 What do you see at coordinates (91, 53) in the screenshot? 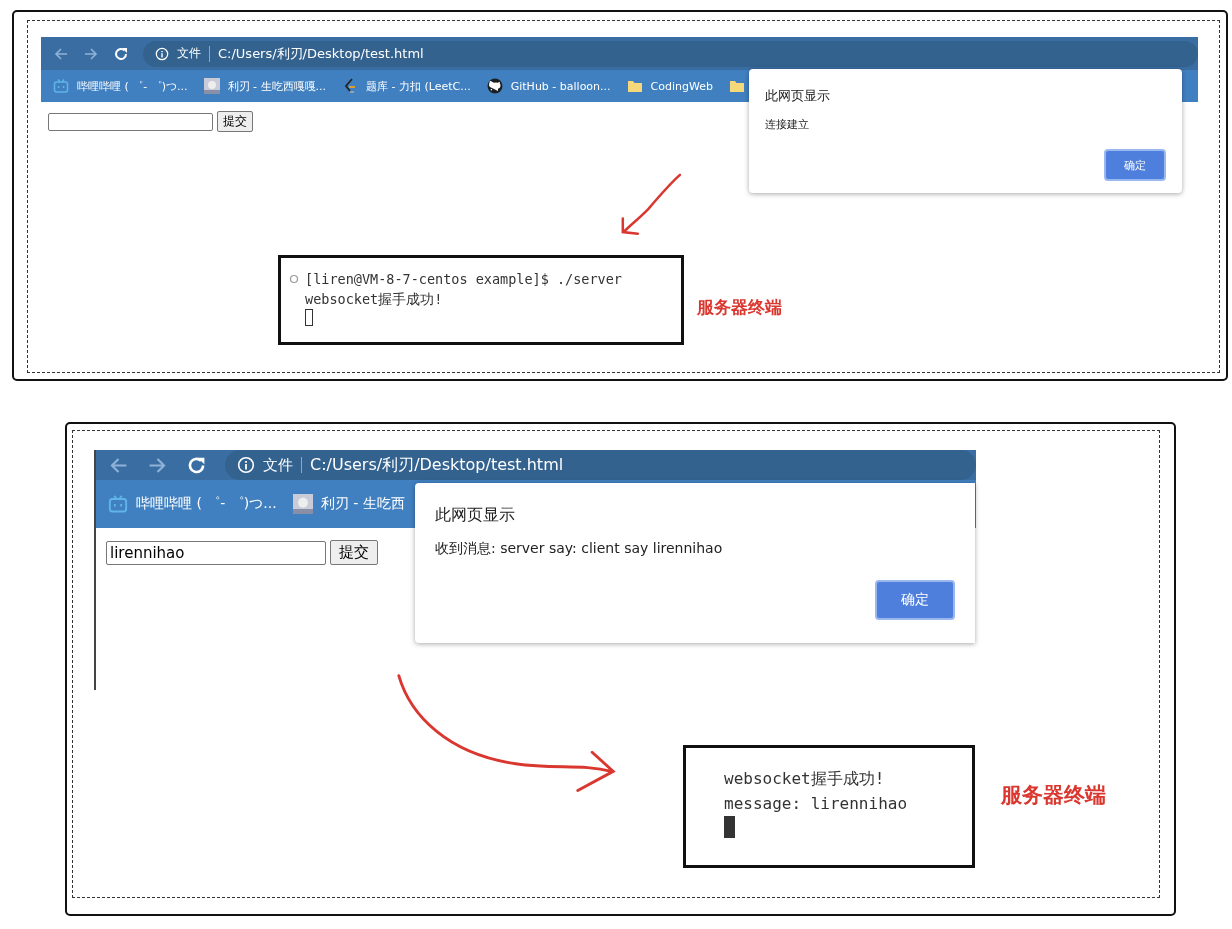
I see `forward-icon` at bounding box center [91, 53].